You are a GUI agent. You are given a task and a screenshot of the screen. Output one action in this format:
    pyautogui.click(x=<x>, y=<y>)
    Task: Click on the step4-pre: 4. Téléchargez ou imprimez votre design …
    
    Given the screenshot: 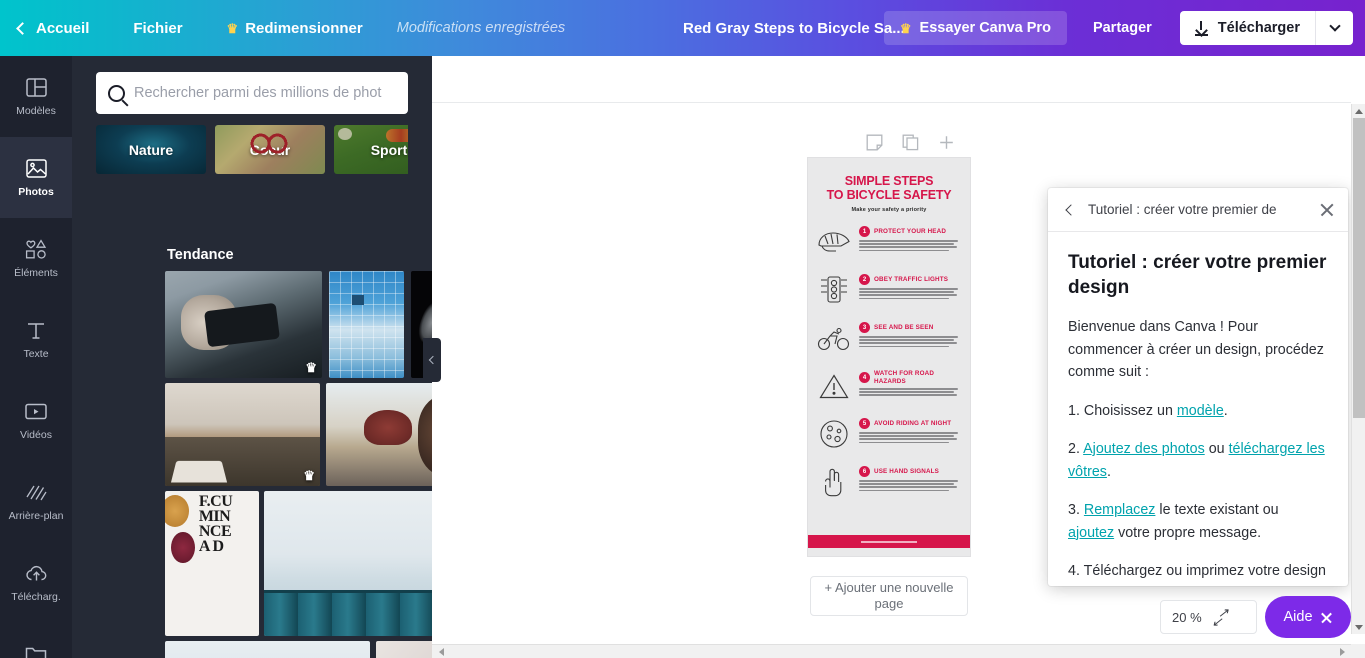 What is the action you would take?
    pyautogui.click(x=1197, y=574)
    